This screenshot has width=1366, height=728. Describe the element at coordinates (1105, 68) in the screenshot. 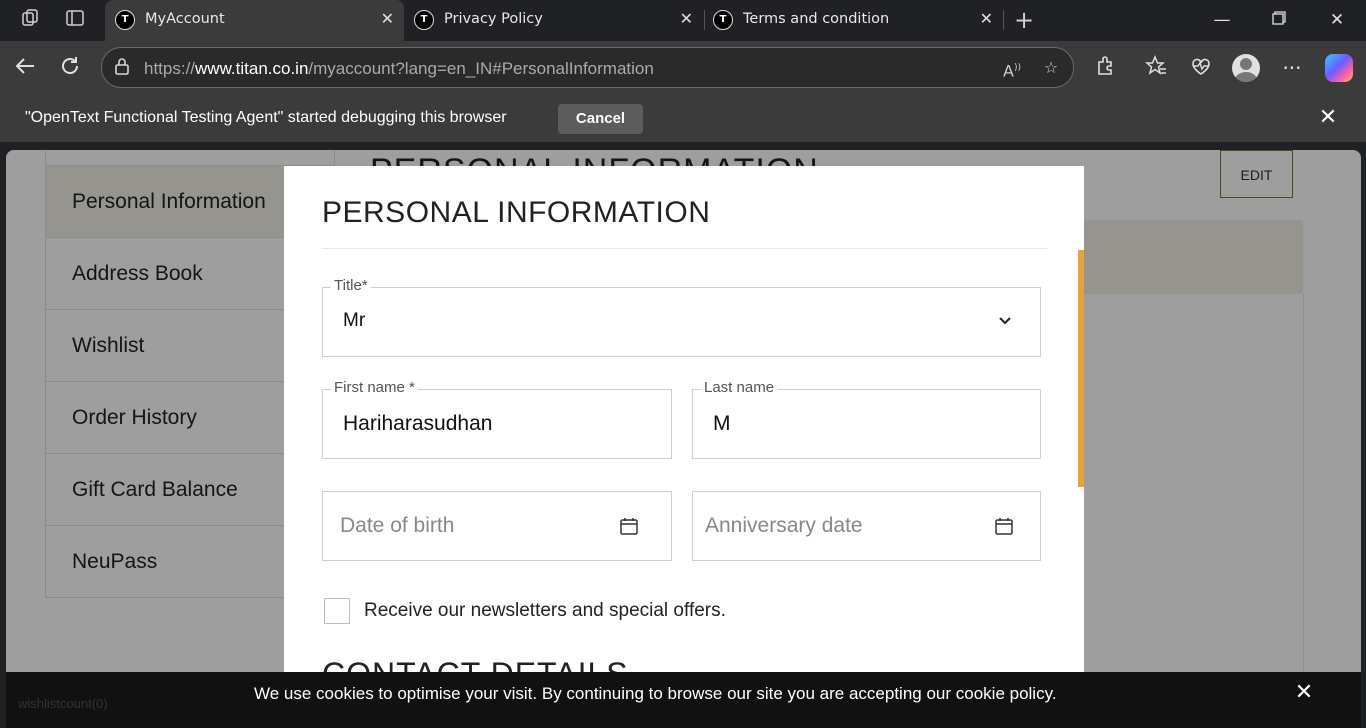

I see `extensions-icon` at that location.